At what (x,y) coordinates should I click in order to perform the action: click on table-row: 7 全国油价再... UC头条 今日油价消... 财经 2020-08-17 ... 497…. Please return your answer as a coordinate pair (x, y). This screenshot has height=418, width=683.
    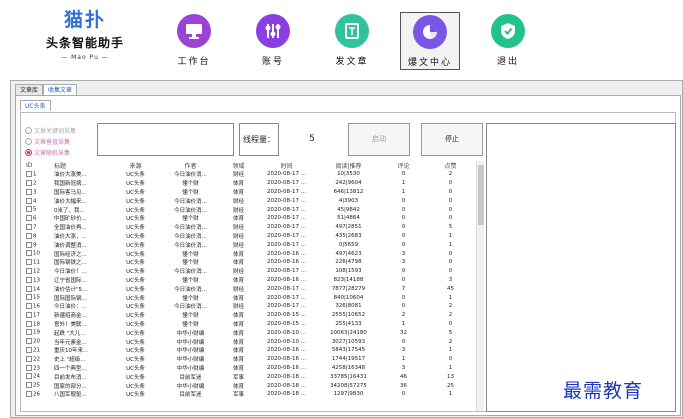
    Looking at the image, I should click on (249, 227).